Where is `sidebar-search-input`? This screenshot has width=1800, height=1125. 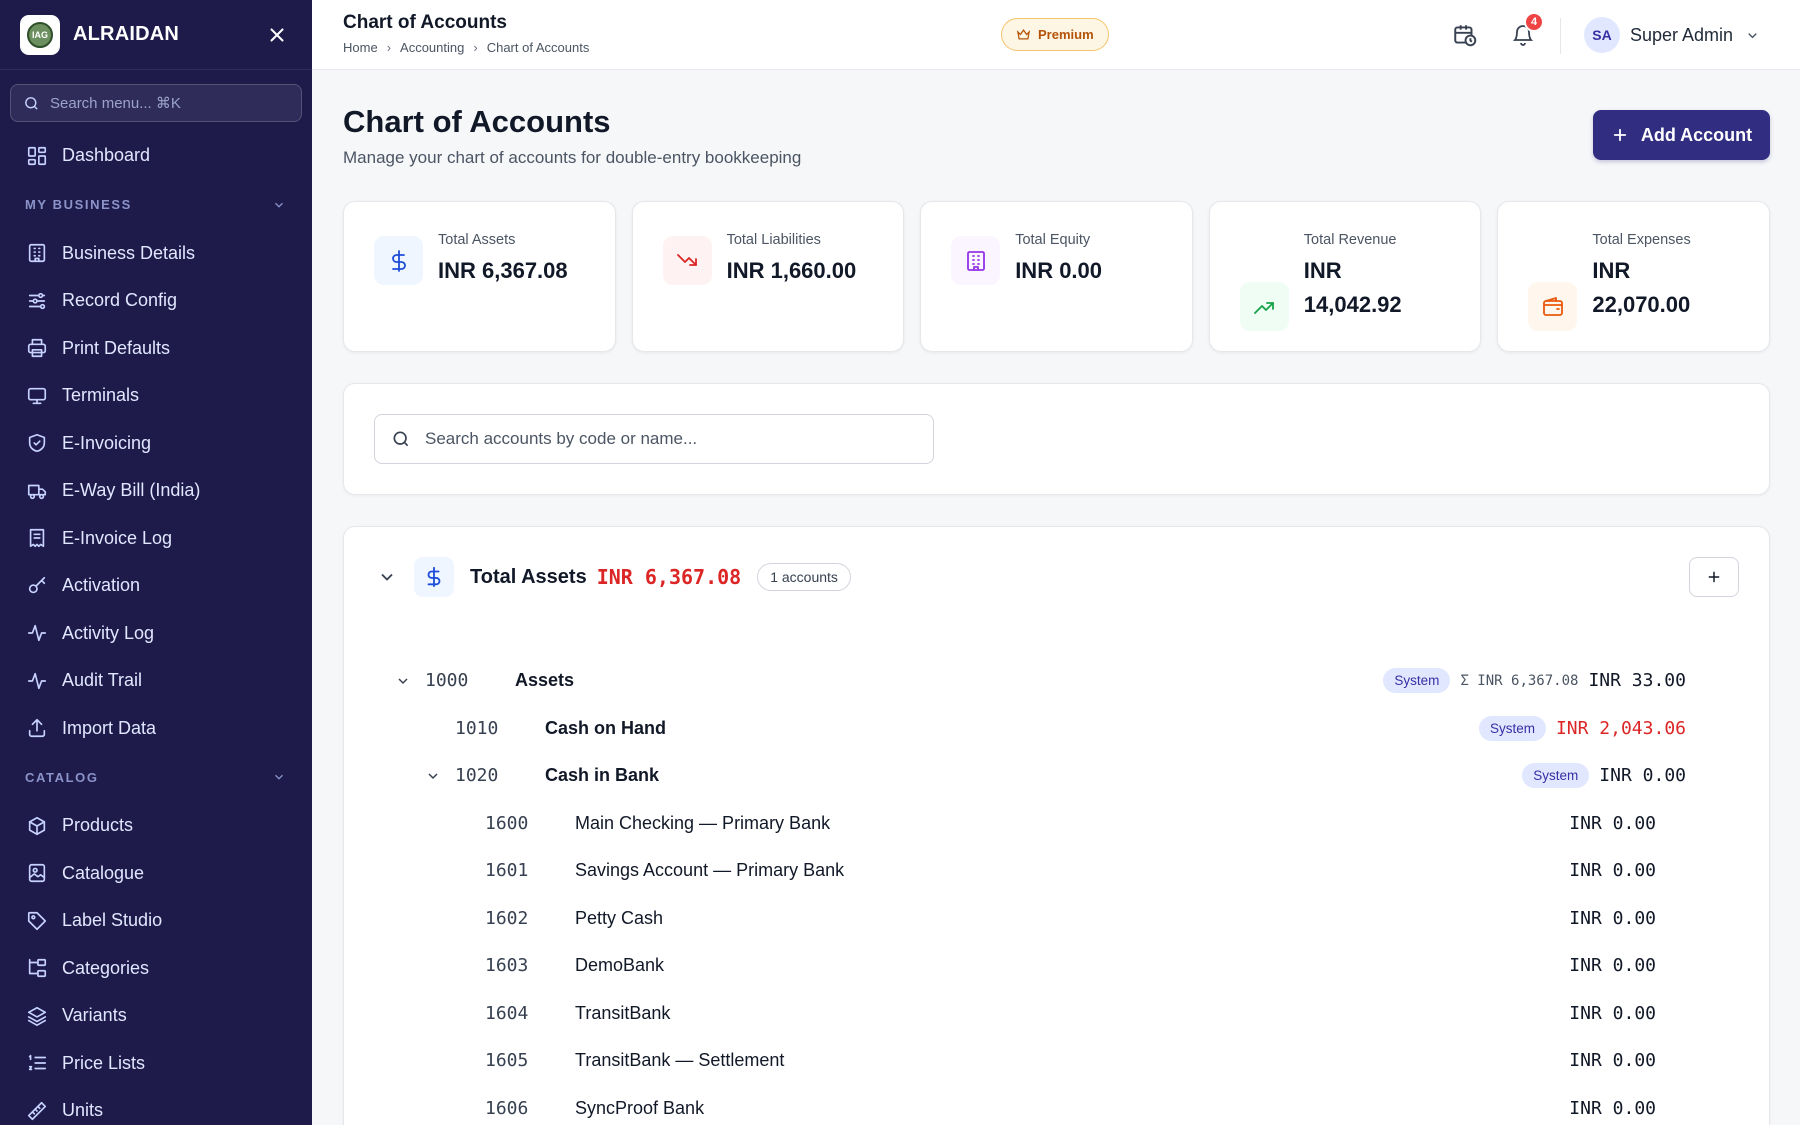
sidebar-search-input is located at coordinates (160, 103).